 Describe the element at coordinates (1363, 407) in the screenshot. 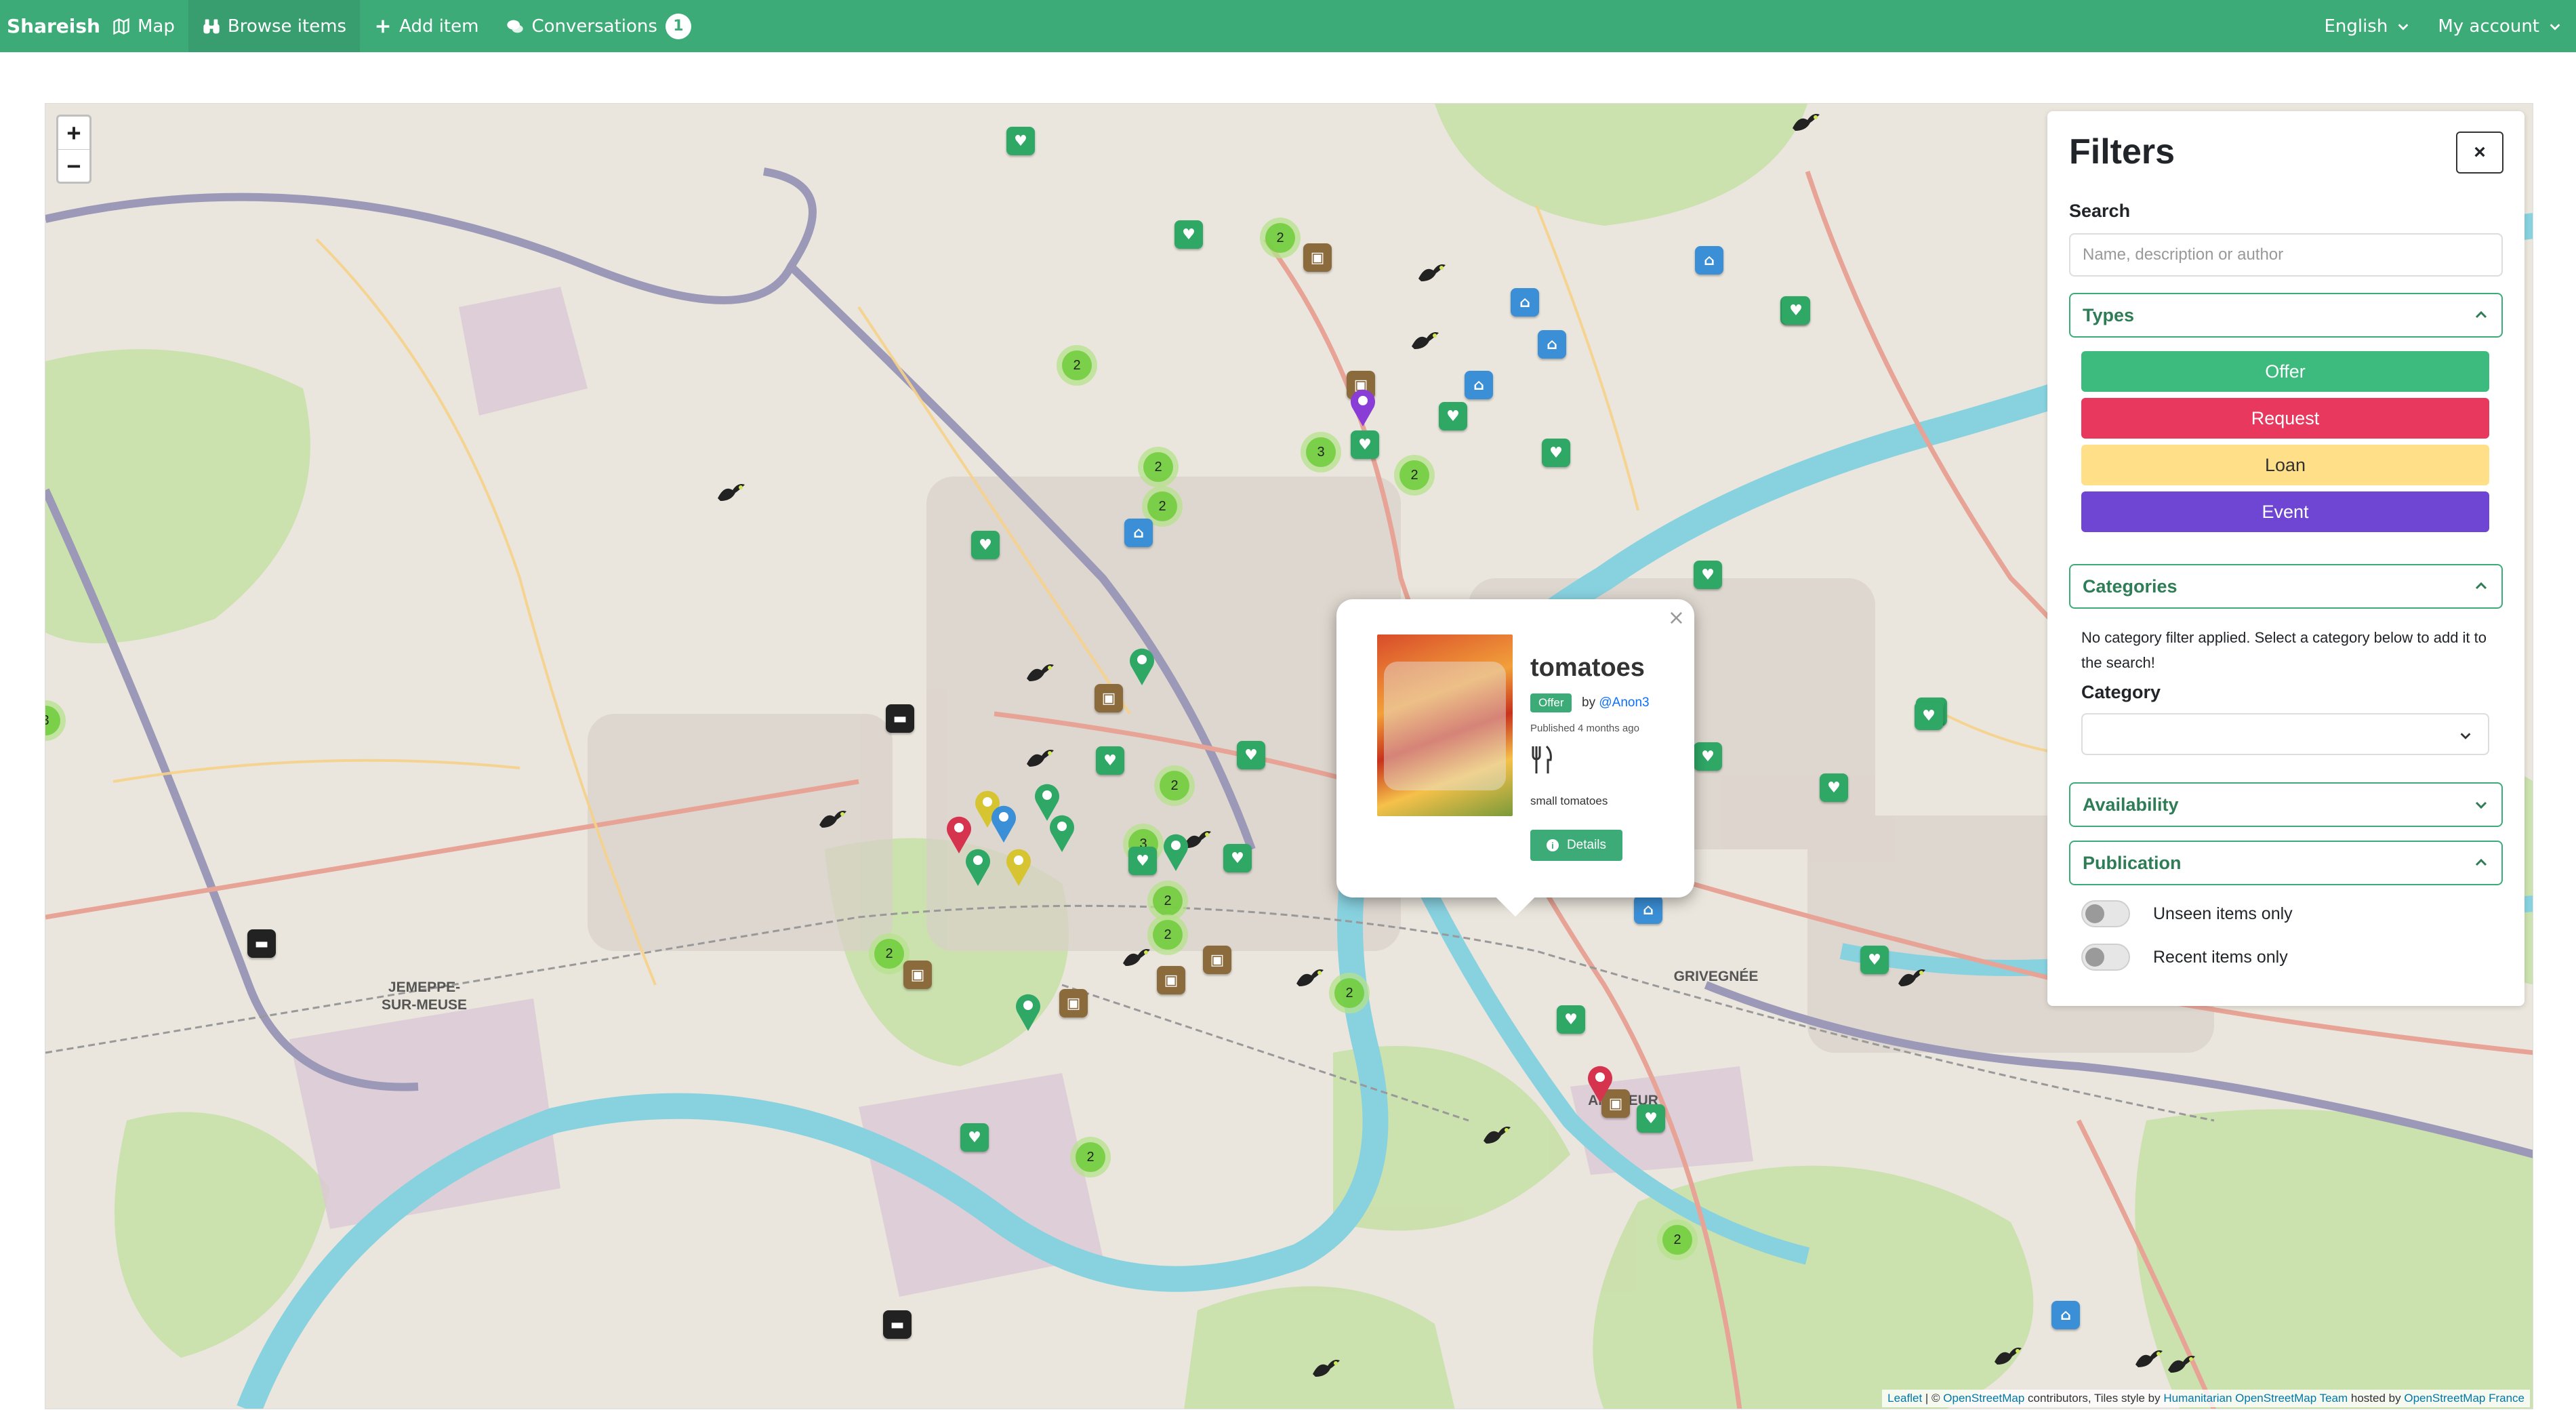

I see `event-pin-marker` at that location.